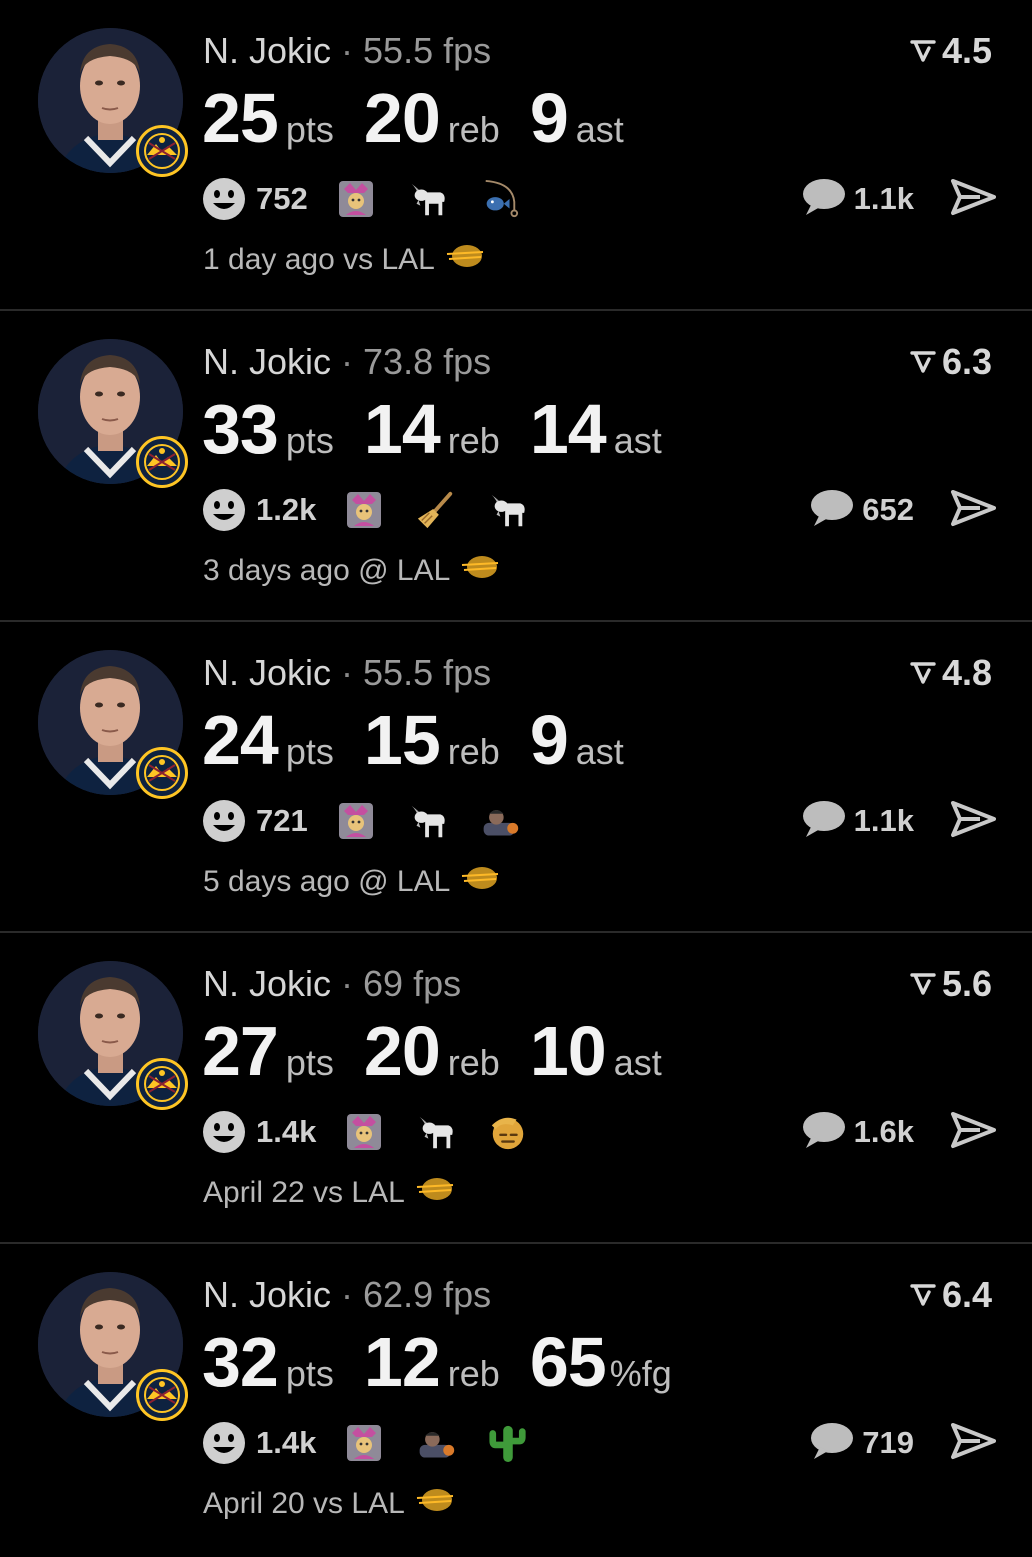  I want to click on fantasy-points: 73.8 fps, so click(427, 361).